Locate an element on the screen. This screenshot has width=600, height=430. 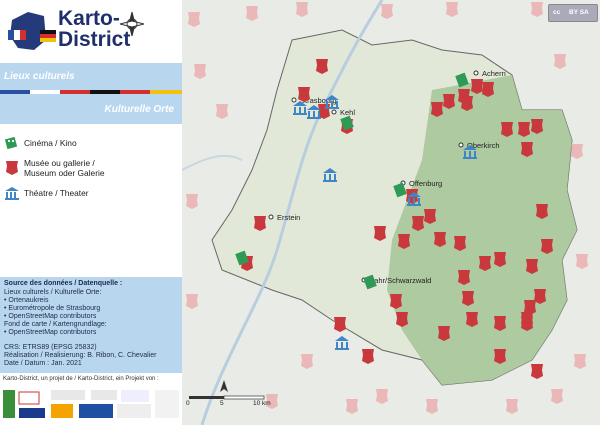
sources-title: Source des données / Datenquelle : is located at coordinates (63, 283).